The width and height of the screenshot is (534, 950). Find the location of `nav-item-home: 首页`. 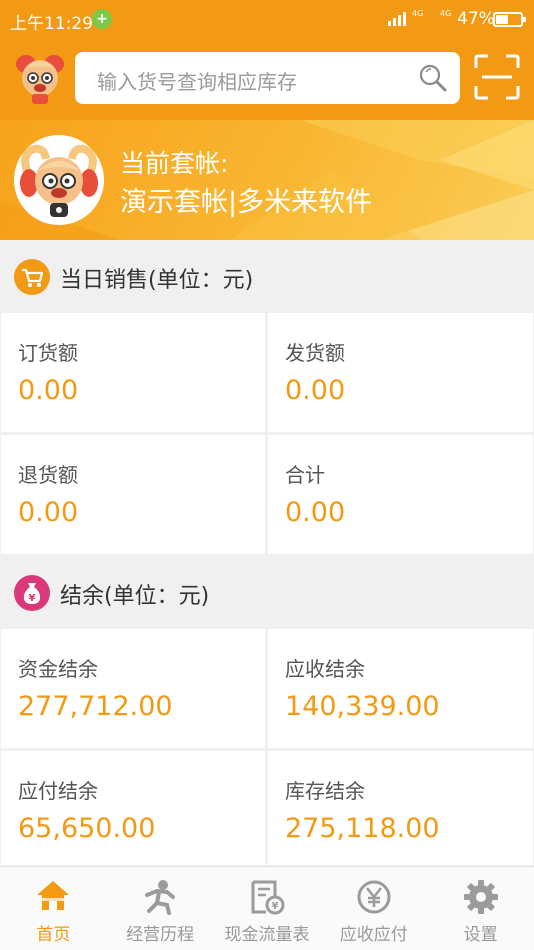

nav-item-home: 首页 is located at coordinates (53, 908).